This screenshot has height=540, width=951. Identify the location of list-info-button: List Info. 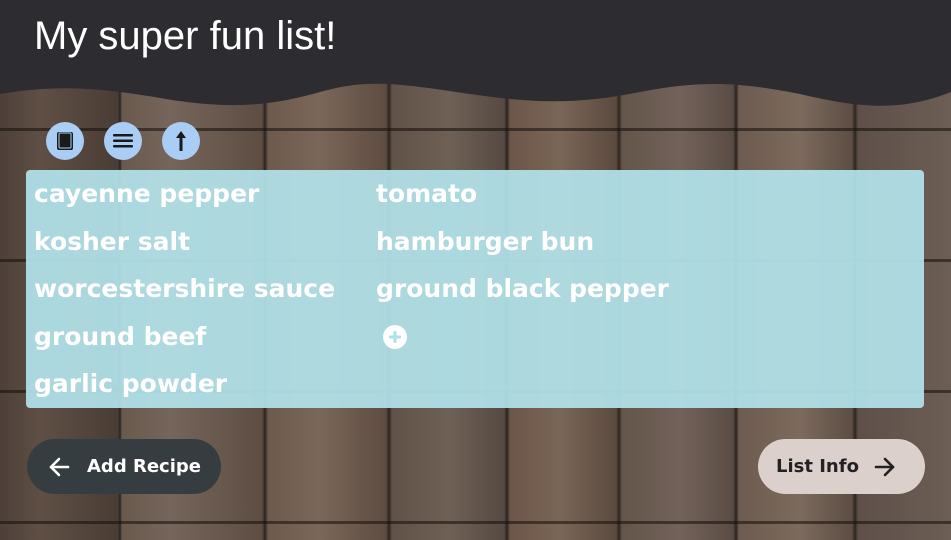
(841, 466).